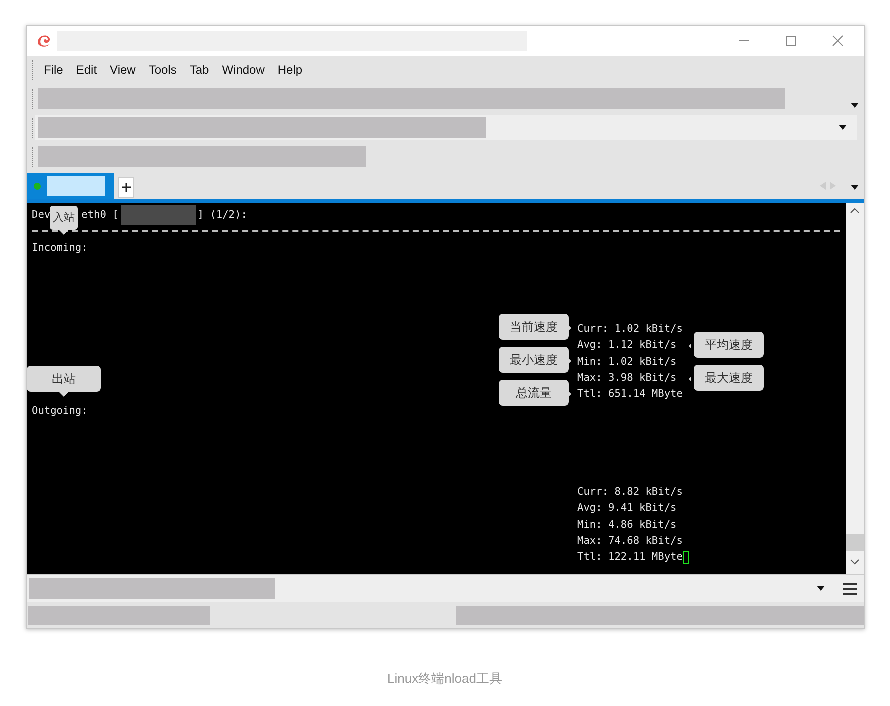 The image size is (890, 706). I want to click on stat-reading: Max: 74.68 kBit/s, so click(630, 541).